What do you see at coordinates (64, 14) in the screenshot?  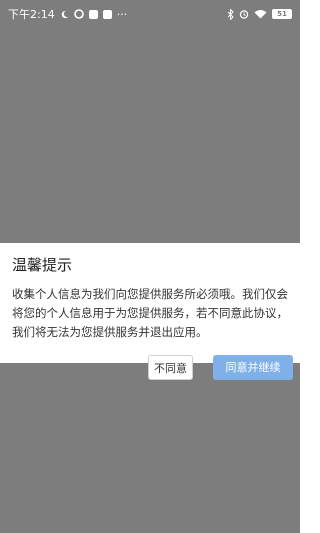 I see `moon-icon` at bounding box center [64, 14].